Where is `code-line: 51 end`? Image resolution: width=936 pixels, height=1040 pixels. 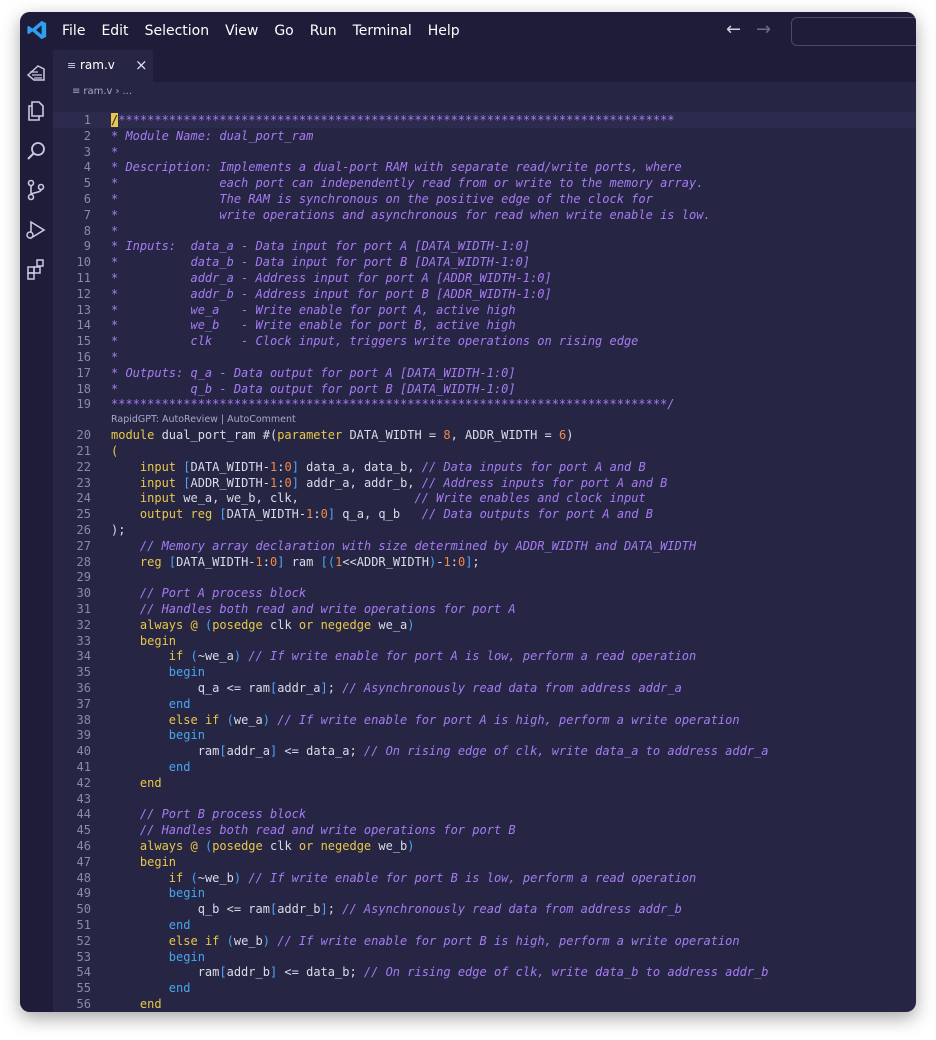 code-line: 51 end is located at coordinates (484, 925).